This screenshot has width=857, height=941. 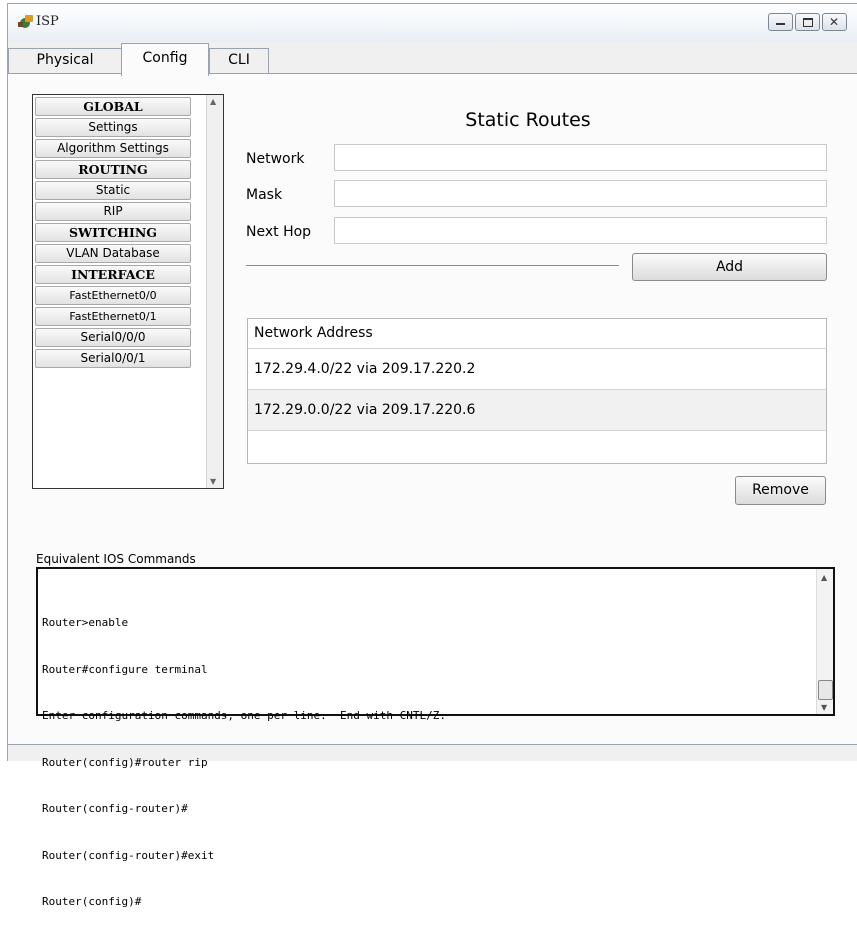 What do you see at coordinates (537, 410) in the screenshot?
I see `route-row: 172.29.0.0/22 via 209.17.220.6` at bounding box center [537, 410].